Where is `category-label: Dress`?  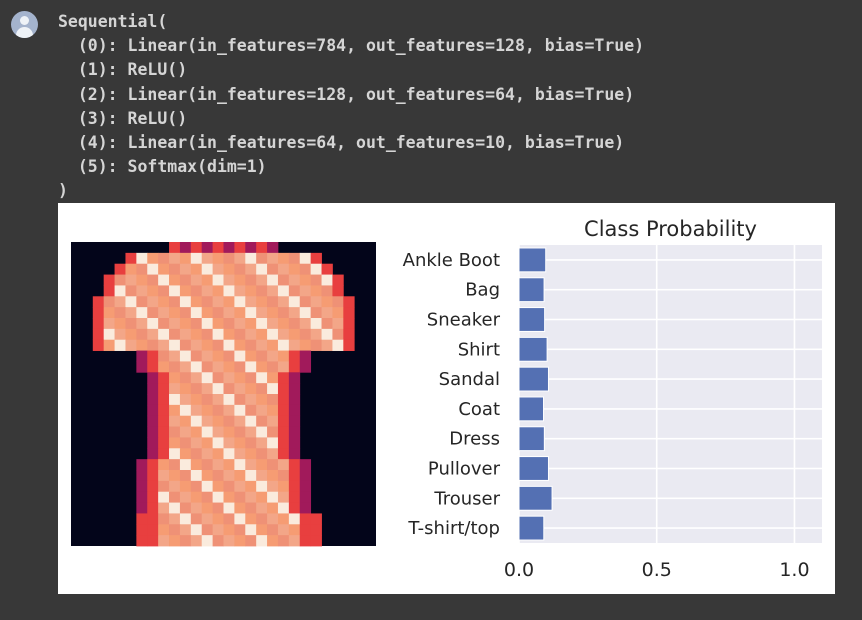
category-label: Dress is located at coordinates (474, 439).